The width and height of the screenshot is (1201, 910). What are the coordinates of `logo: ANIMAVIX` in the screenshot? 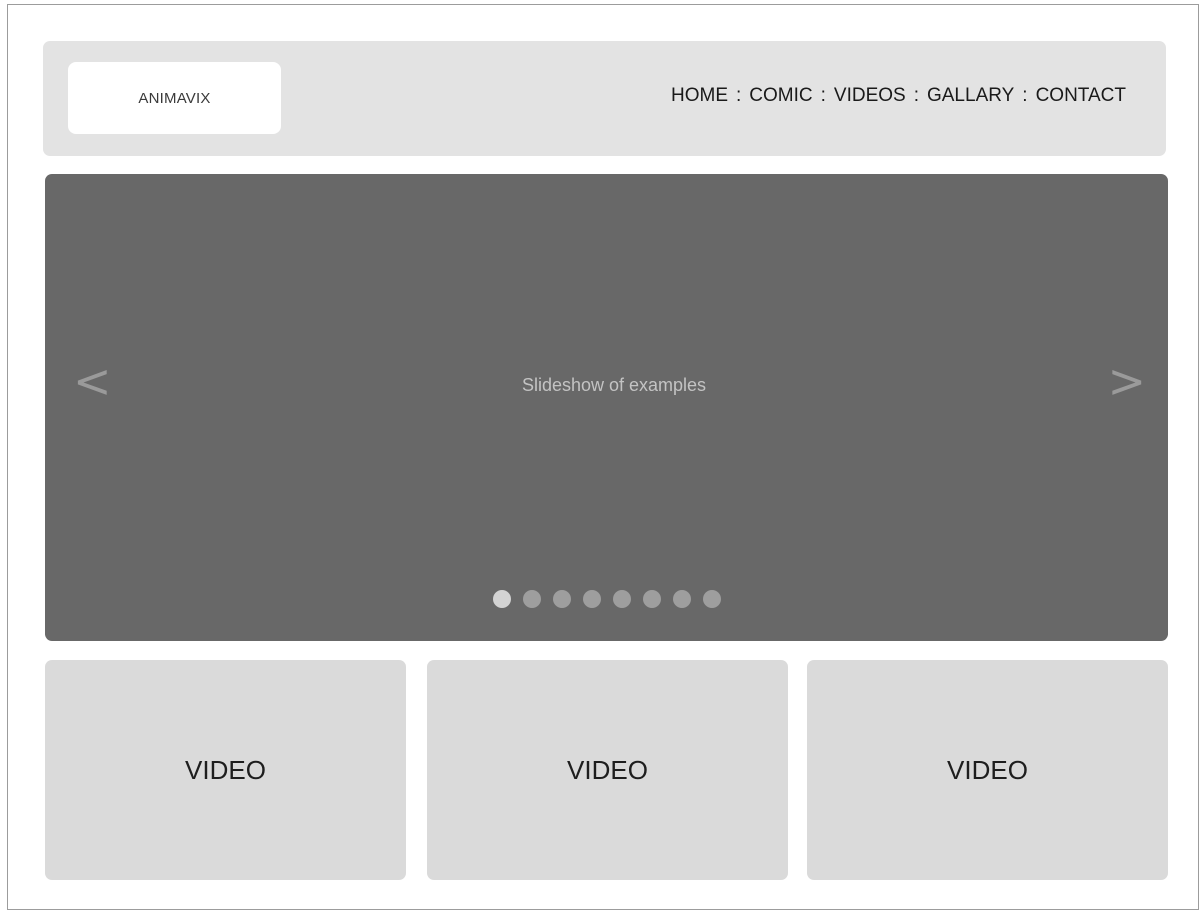 It's located at (174, 98).